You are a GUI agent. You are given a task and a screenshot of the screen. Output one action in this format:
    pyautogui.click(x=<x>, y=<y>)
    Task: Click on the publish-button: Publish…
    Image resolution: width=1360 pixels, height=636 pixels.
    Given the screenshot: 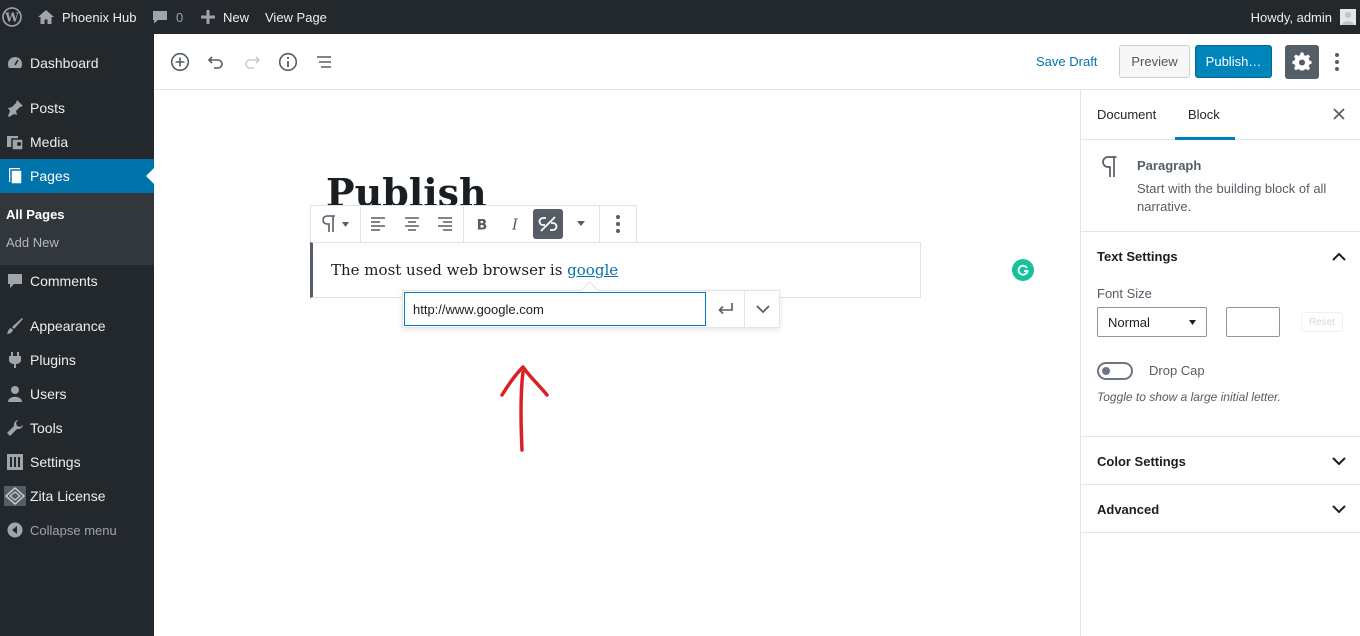 What is the action you would take?
    pyautogui.click(x=1233, y=61)
    